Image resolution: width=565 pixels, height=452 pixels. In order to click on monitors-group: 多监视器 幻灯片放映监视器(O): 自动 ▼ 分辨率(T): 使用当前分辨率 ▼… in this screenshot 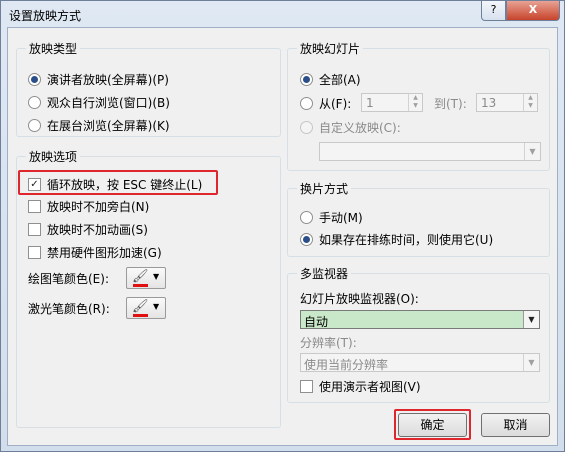, I will do `click(418, 334)`.